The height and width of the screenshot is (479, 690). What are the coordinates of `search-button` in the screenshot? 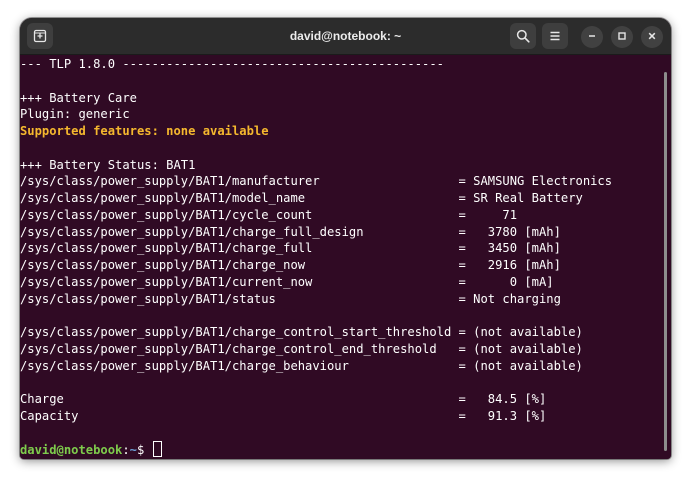 It's located at (523, 36).